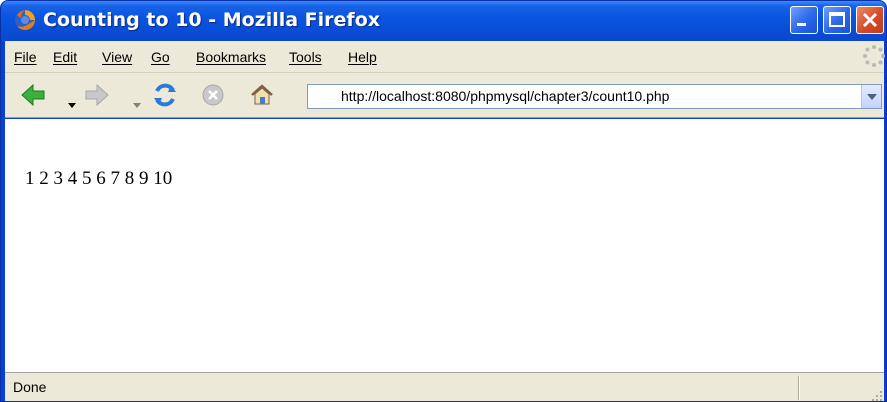  I want to click on menu-help: Help, so click(362, 57).